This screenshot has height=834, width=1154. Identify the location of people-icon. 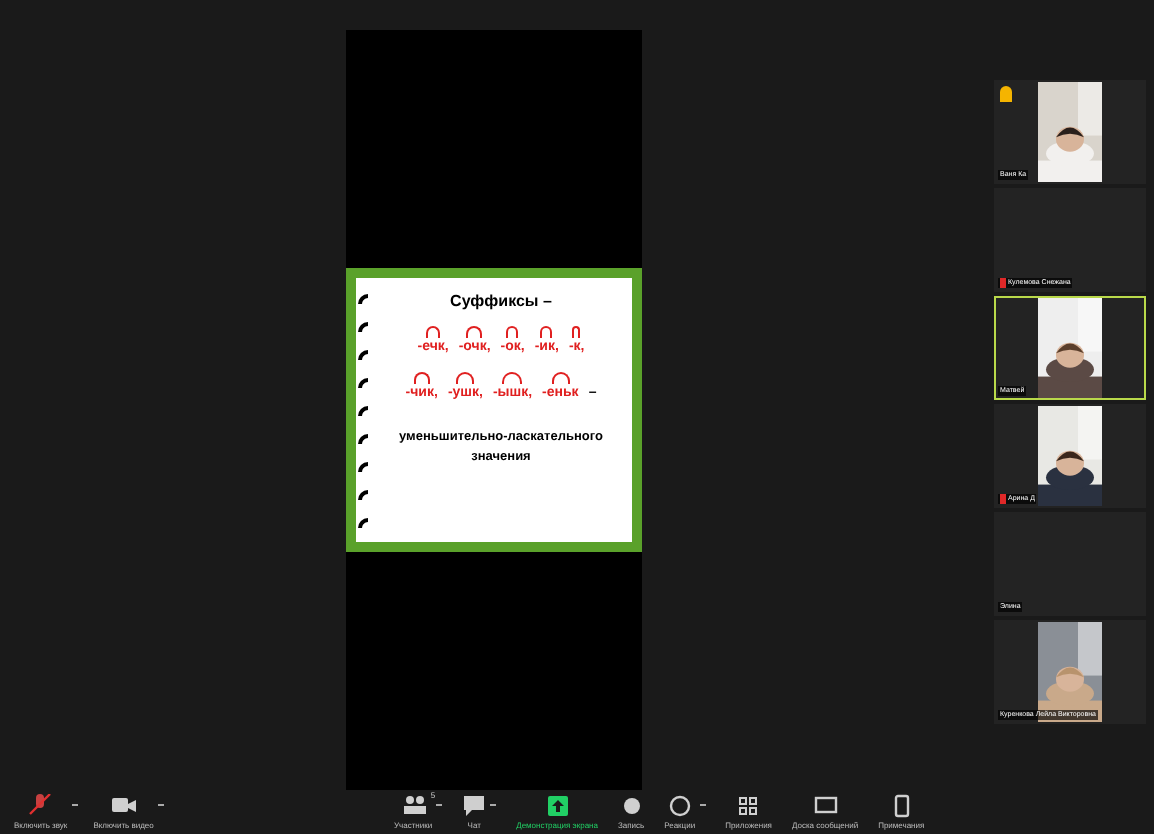
(413, 806).